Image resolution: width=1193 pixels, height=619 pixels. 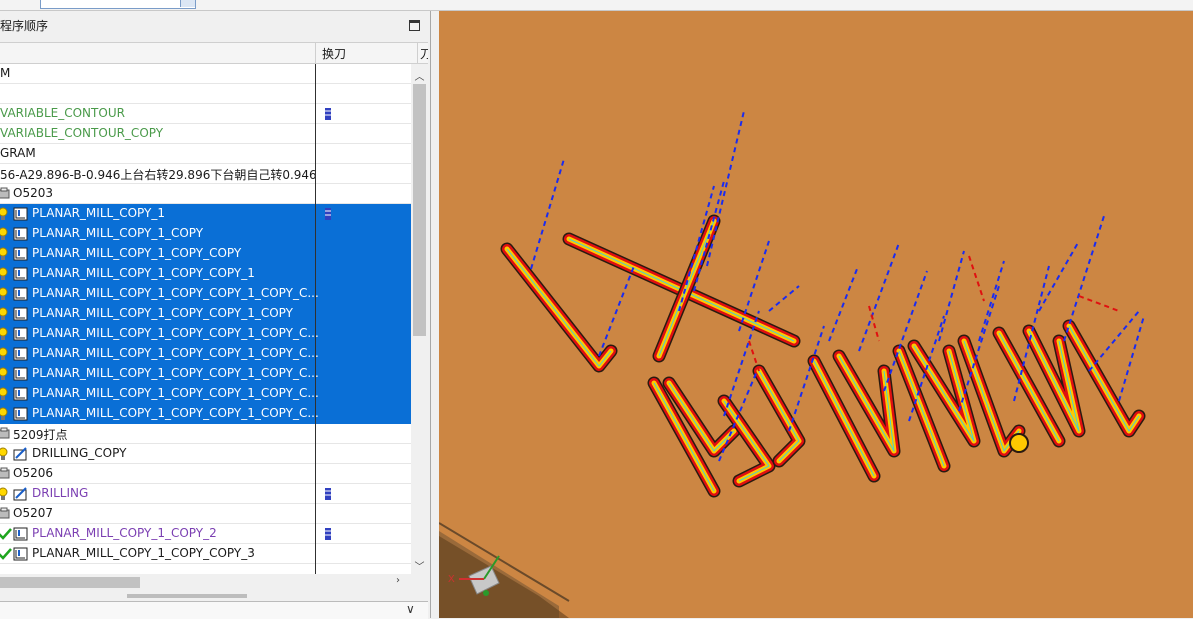 I want to click on scroll-down-arrow-icon: ﹀, so click(x=419, y=565).